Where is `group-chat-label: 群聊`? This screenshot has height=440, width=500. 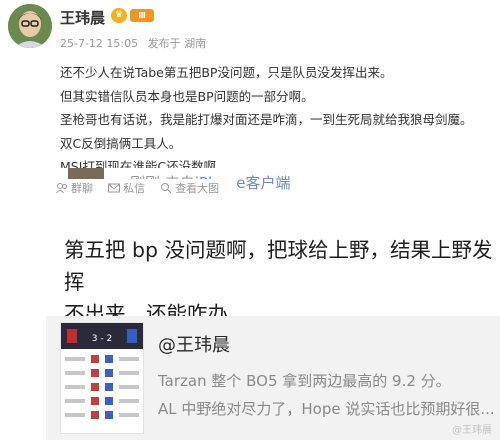 group-chat-label: 群聊 is located at coordinates (82, 188).